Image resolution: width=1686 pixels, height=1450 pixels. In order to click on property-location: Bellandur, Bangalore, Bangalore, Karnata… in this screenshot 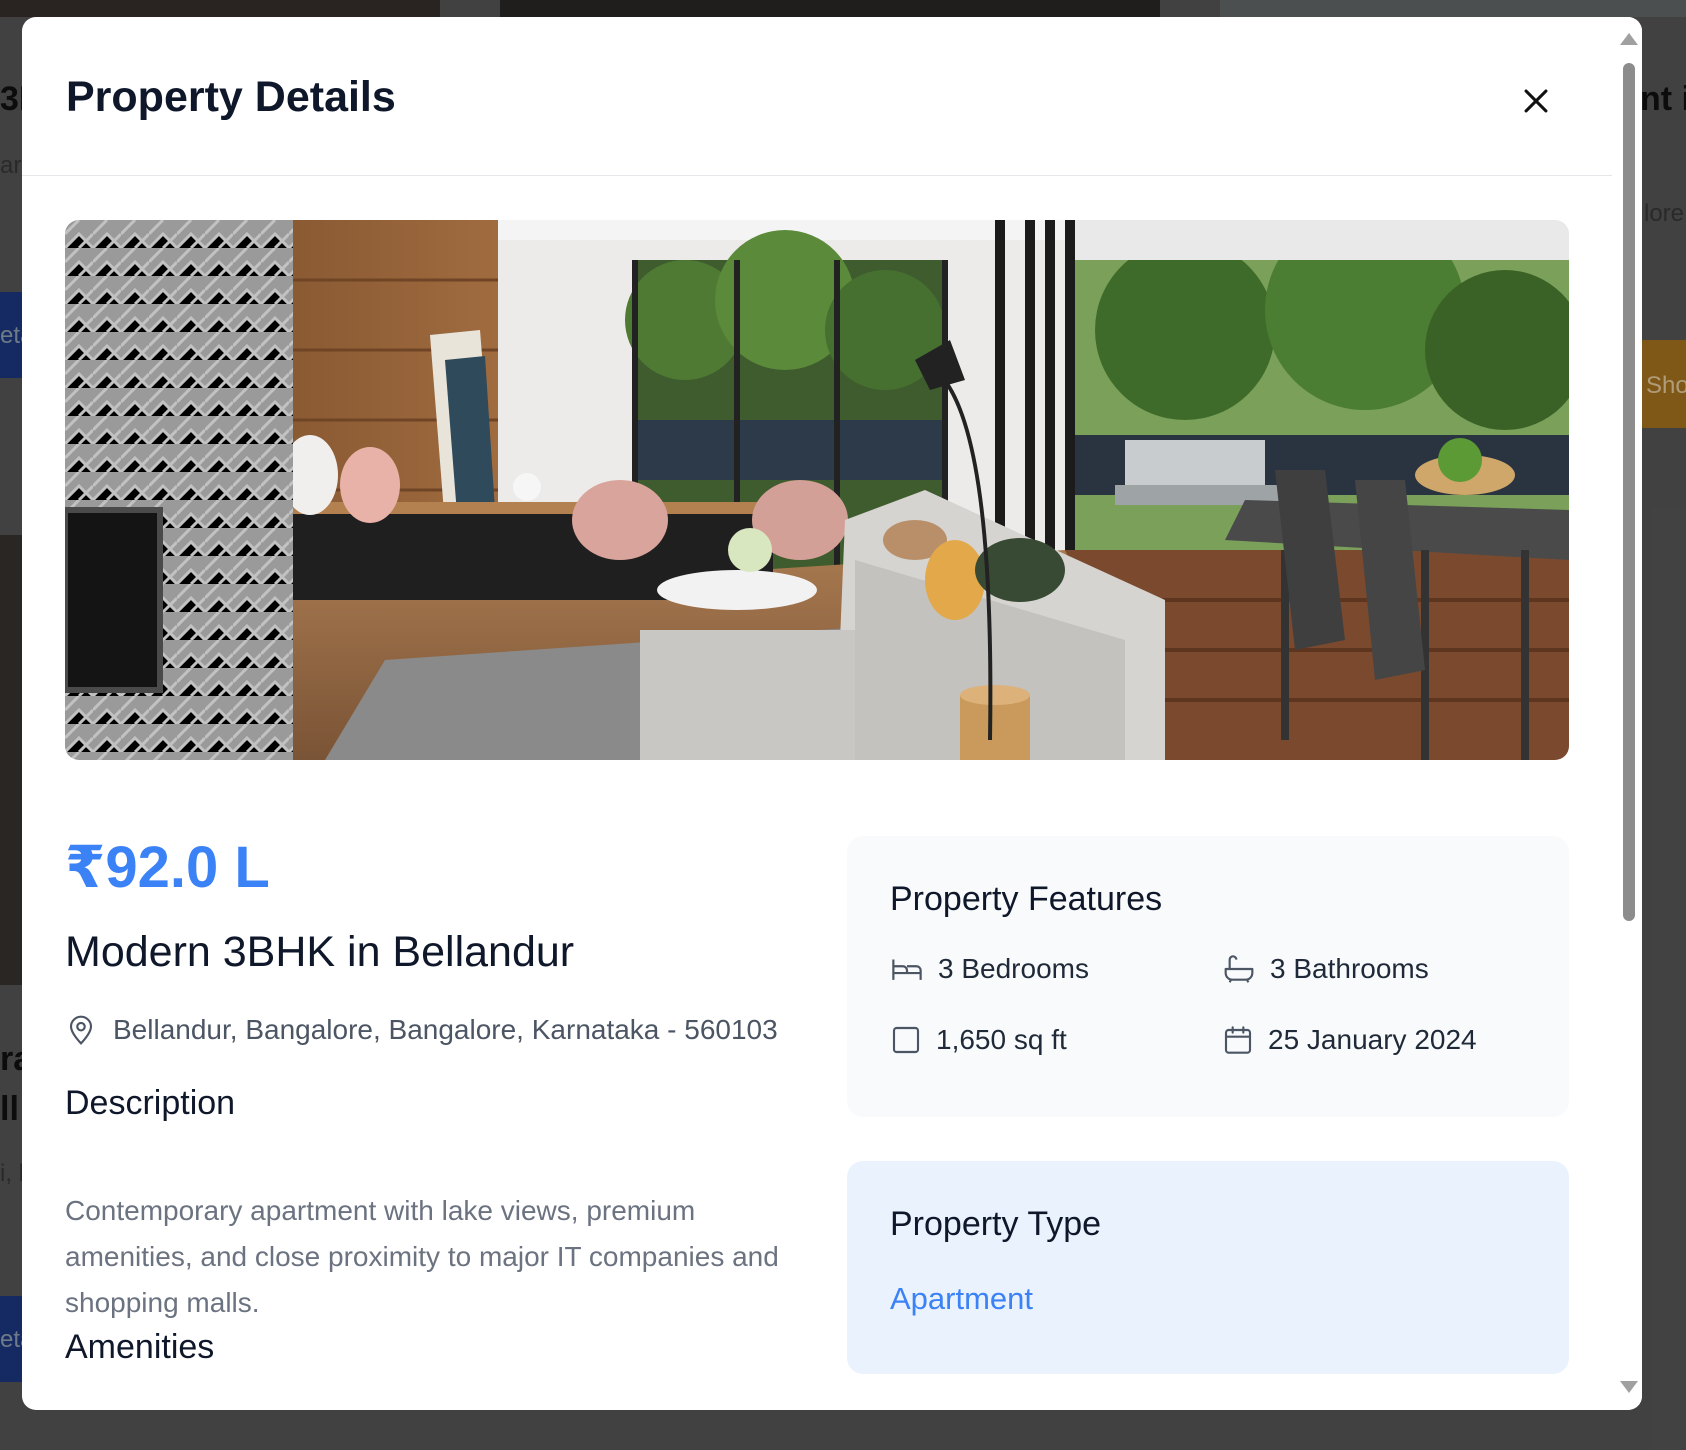, I will do `click(421, 1030)`.